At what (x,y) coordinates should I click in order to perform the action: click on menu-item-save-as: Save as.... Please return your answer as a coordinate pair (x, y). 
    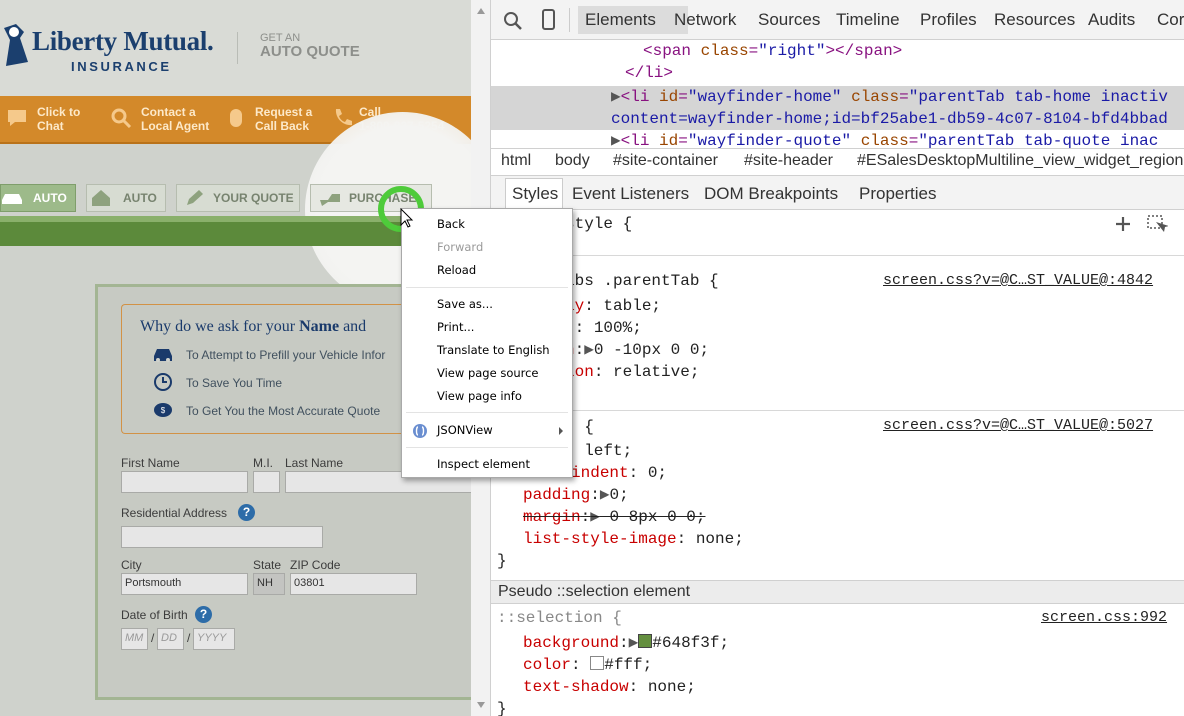
    Looking at the image, I should click on (465, 304).